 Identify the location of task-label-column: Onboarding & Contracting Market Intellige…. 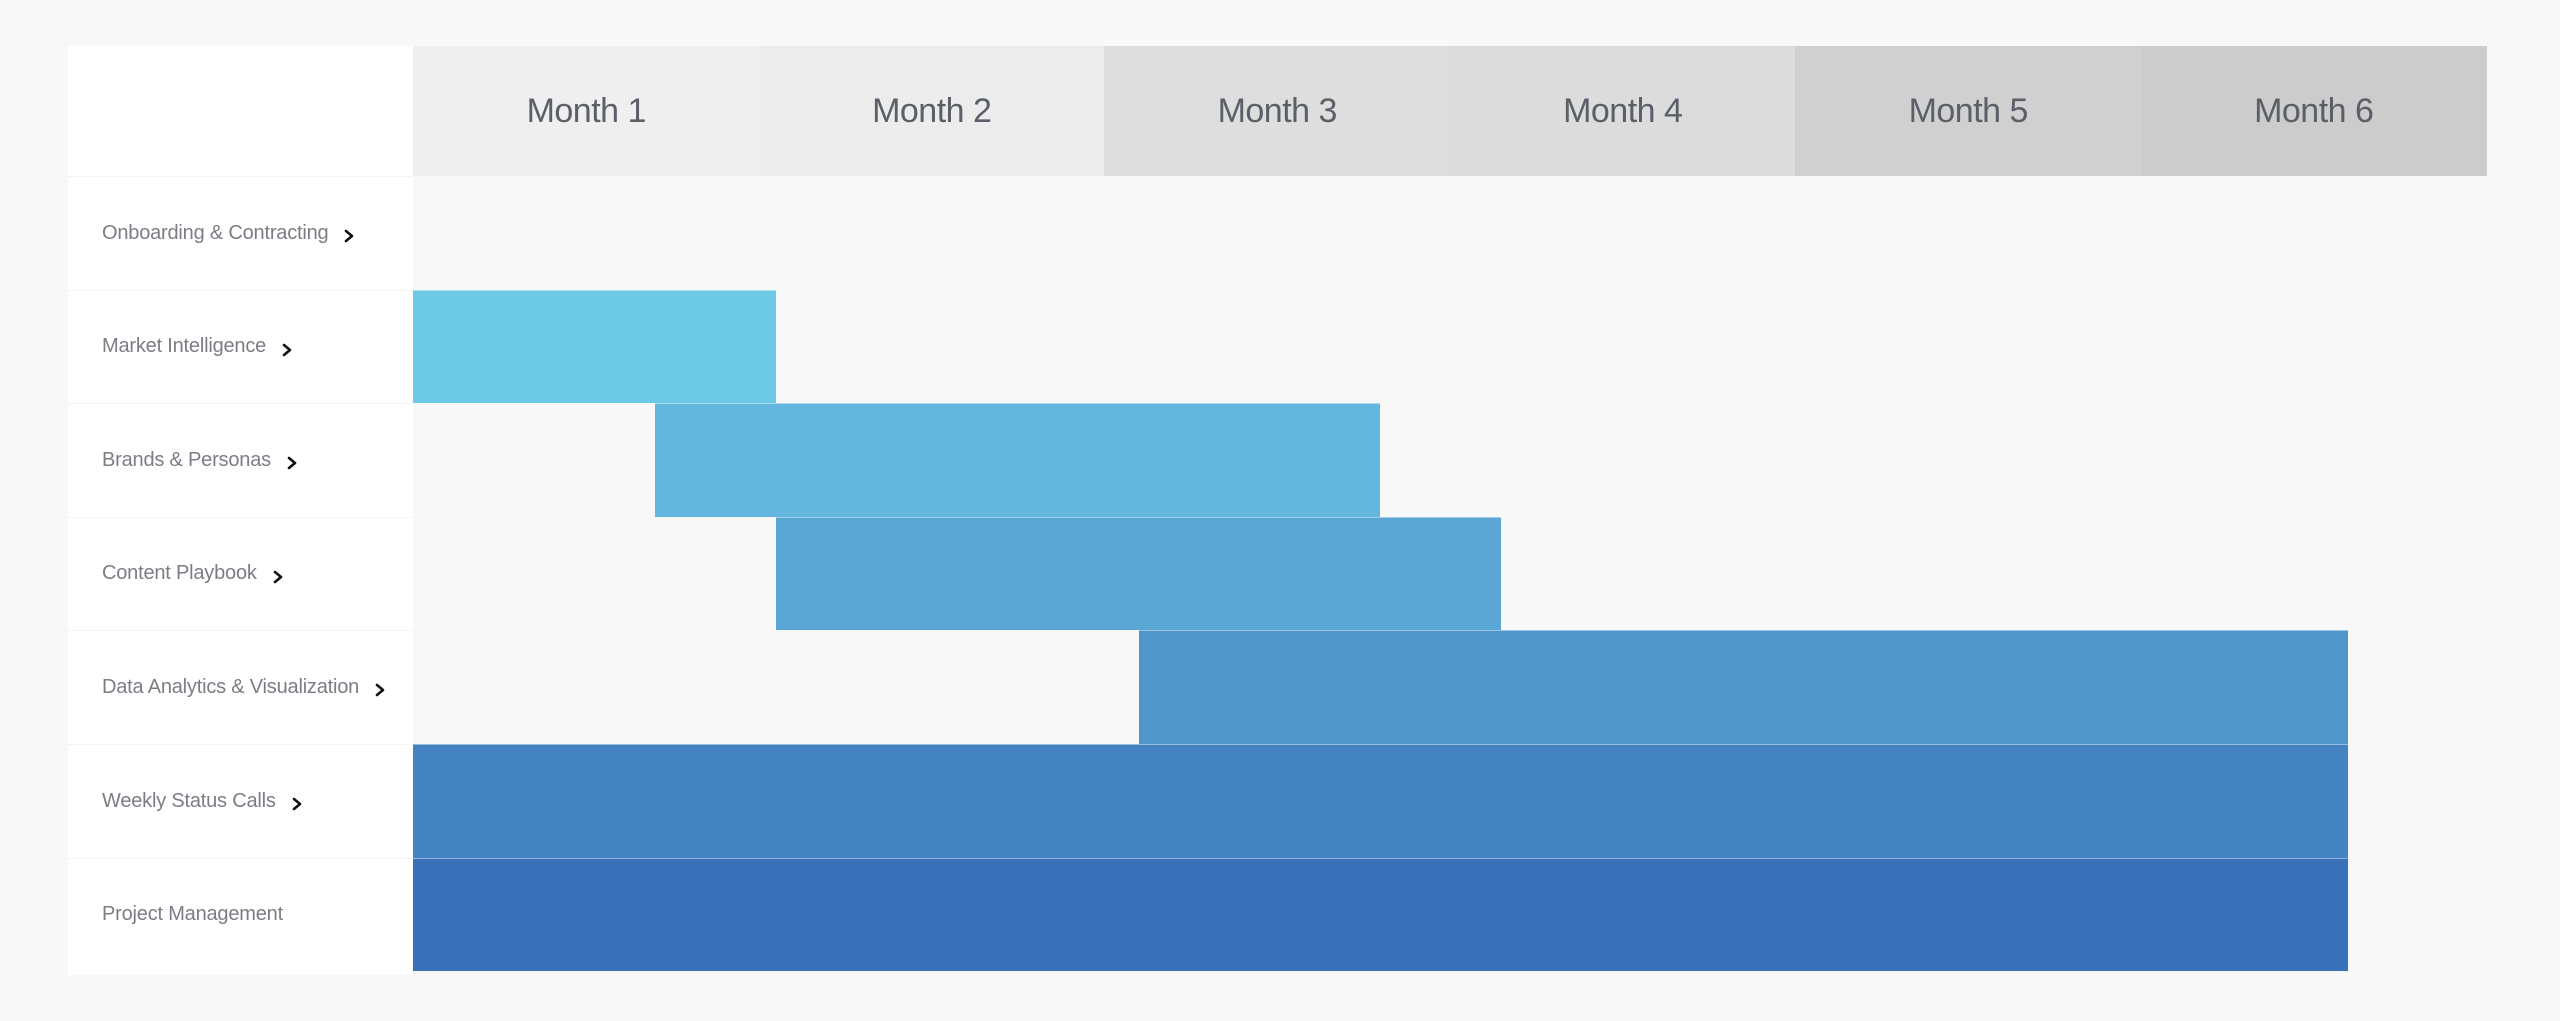
(240, 510).